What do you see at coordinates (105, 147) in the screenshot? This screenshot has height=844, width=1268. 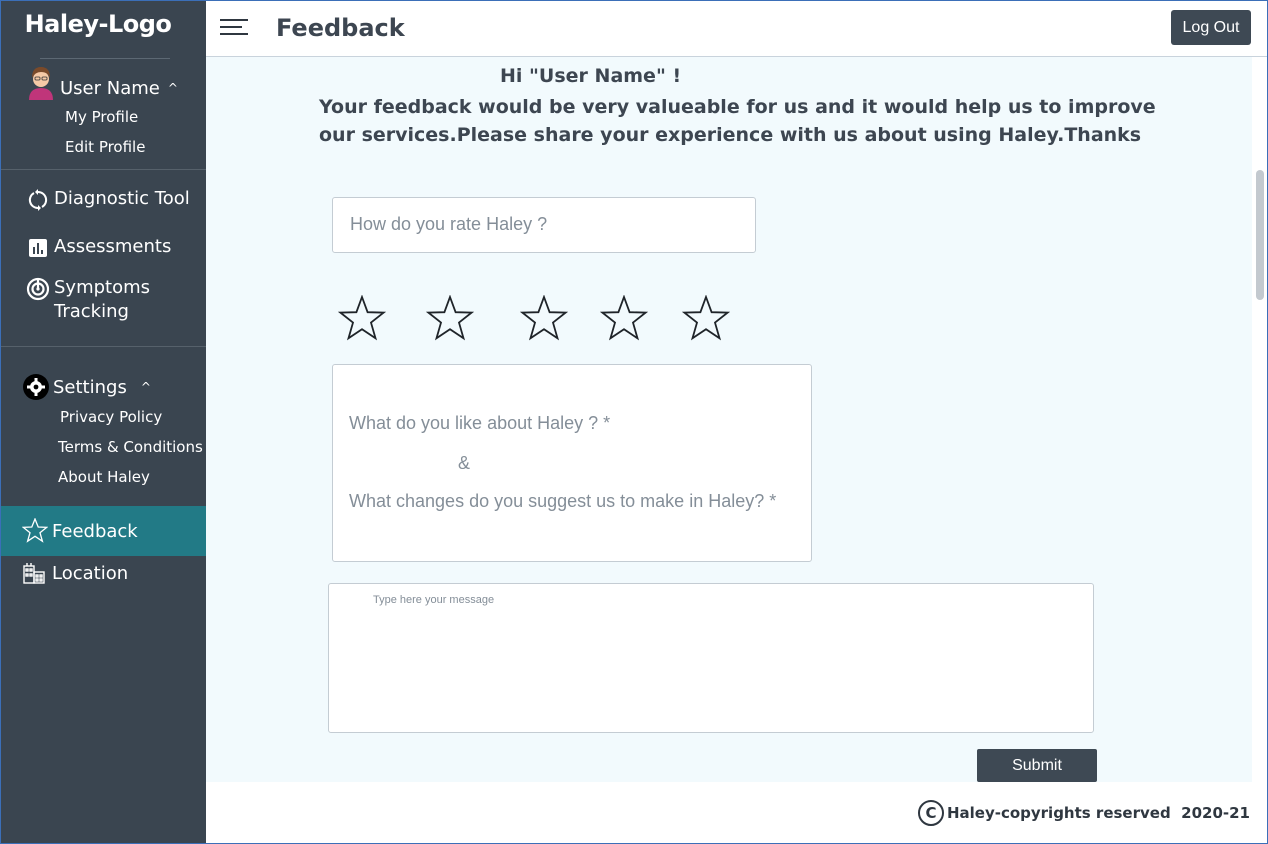 I see `sidebar-item-edit-profile: Edit Profile` at bounding box center [105, 147].